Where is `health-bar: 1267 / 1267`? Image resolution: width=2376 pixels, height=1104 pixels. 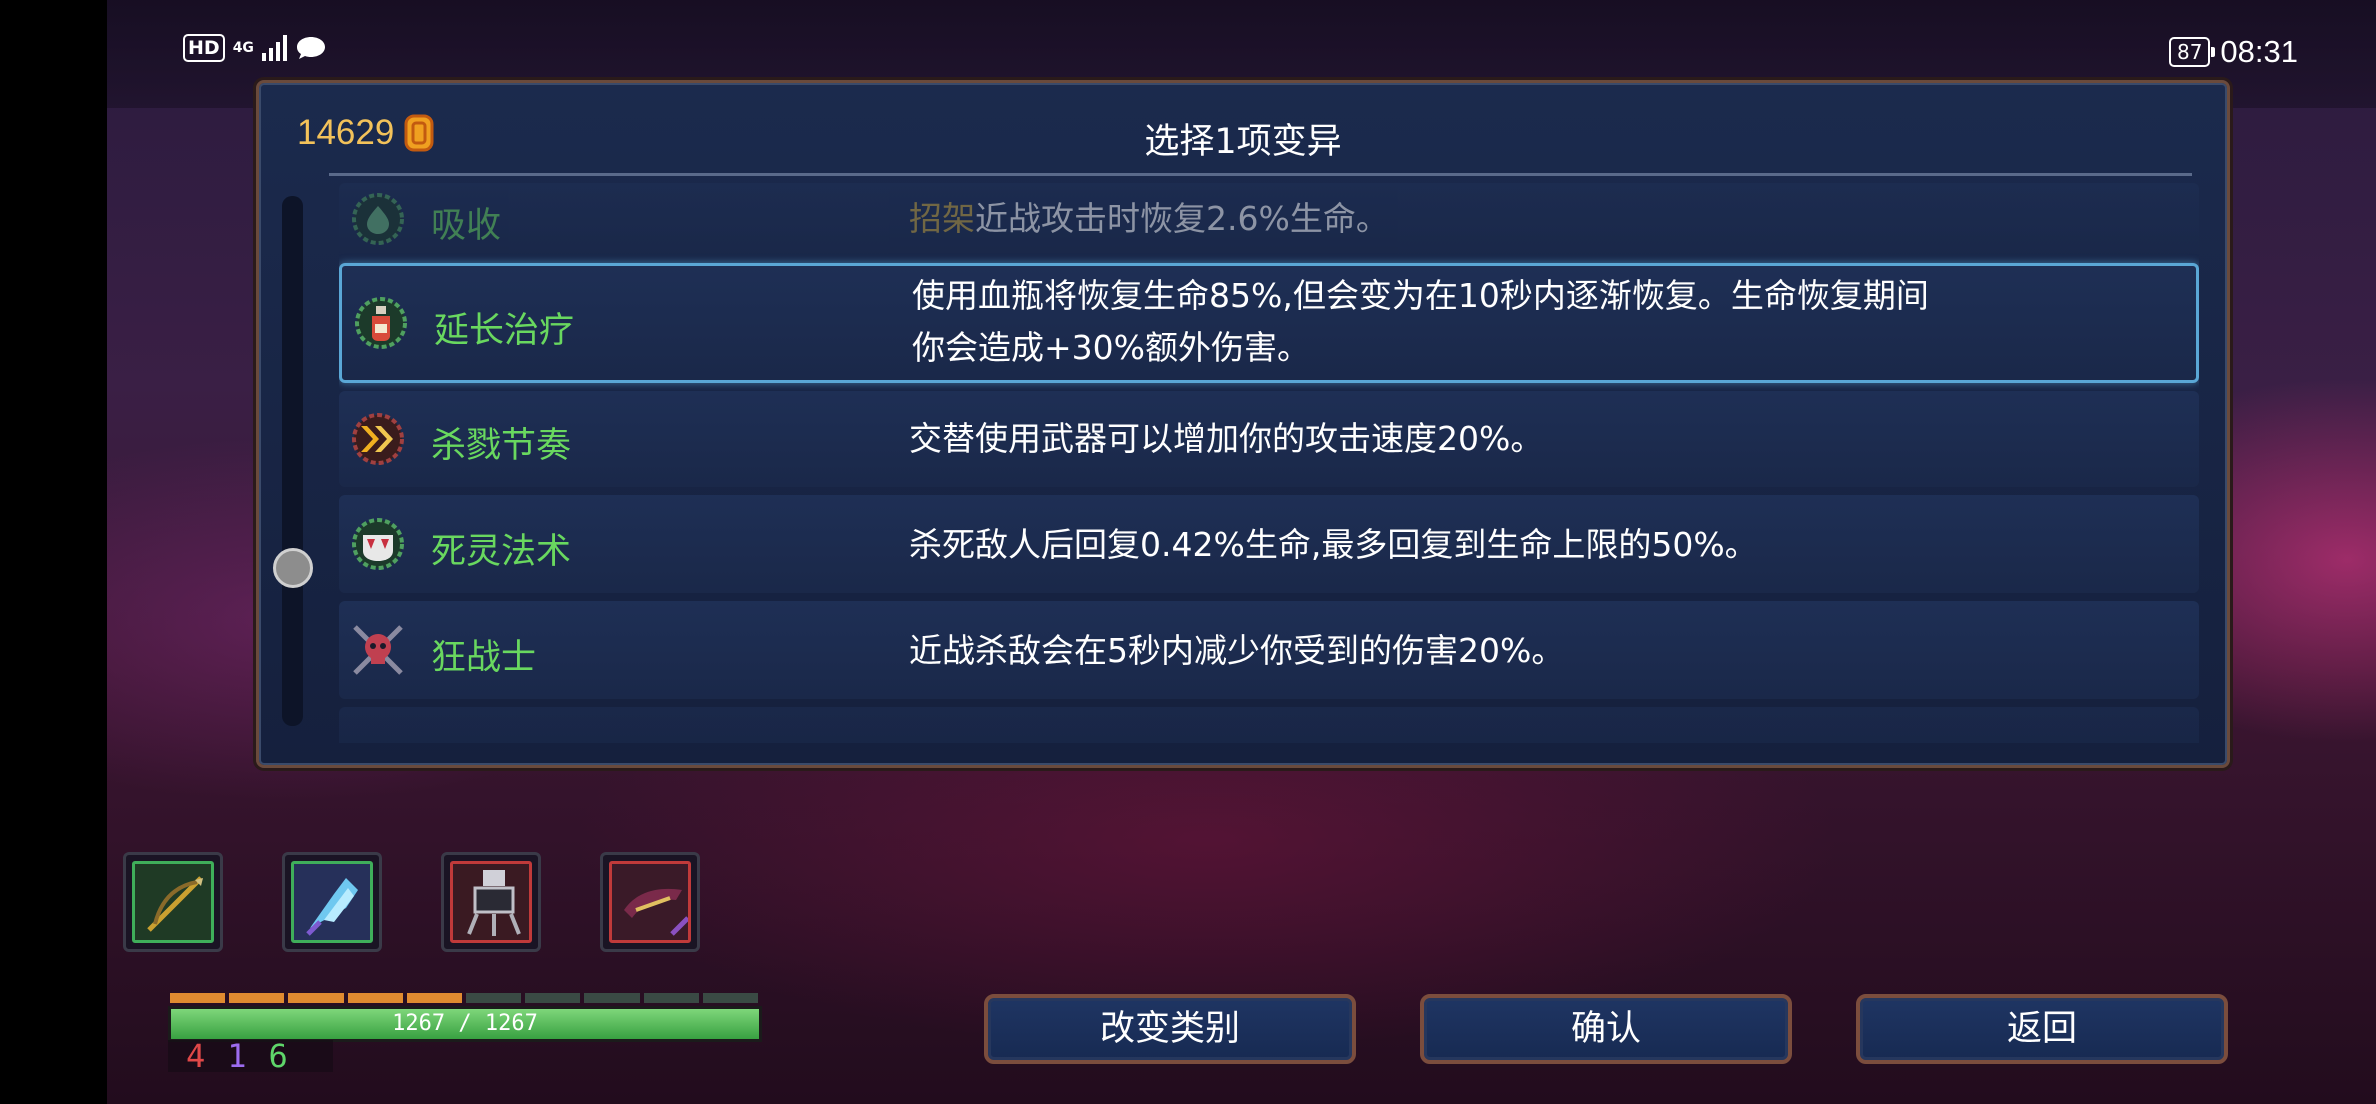 health-bar: 1267 / 1267 is located at coordinates (465, 1024).